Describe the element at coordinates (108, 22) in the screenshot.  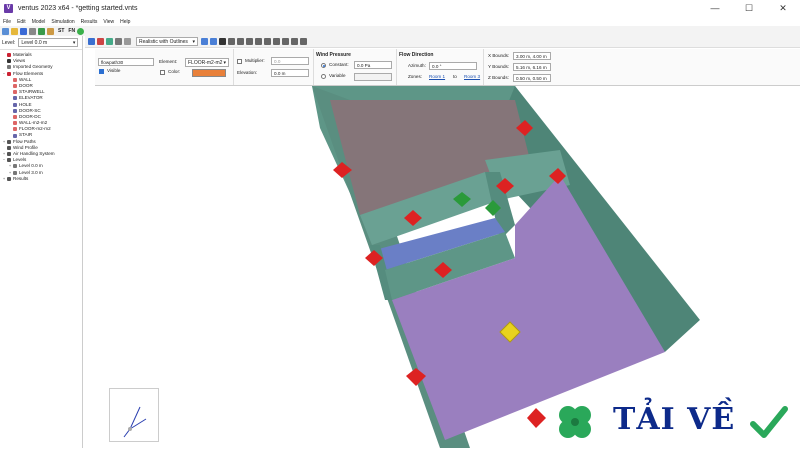
I see `menu-view: View` at that location.